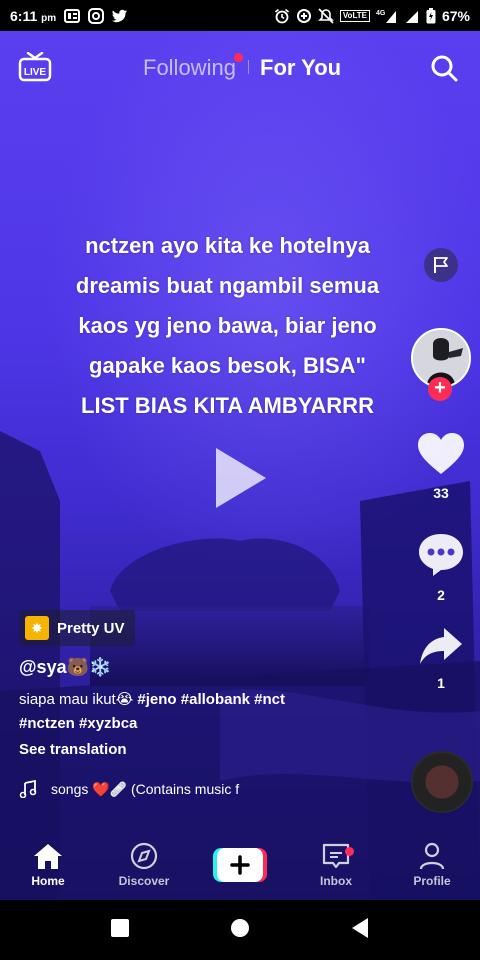 This screenshot has height=960, width=480. I want to click on share-button: 1, so click(441, 658).